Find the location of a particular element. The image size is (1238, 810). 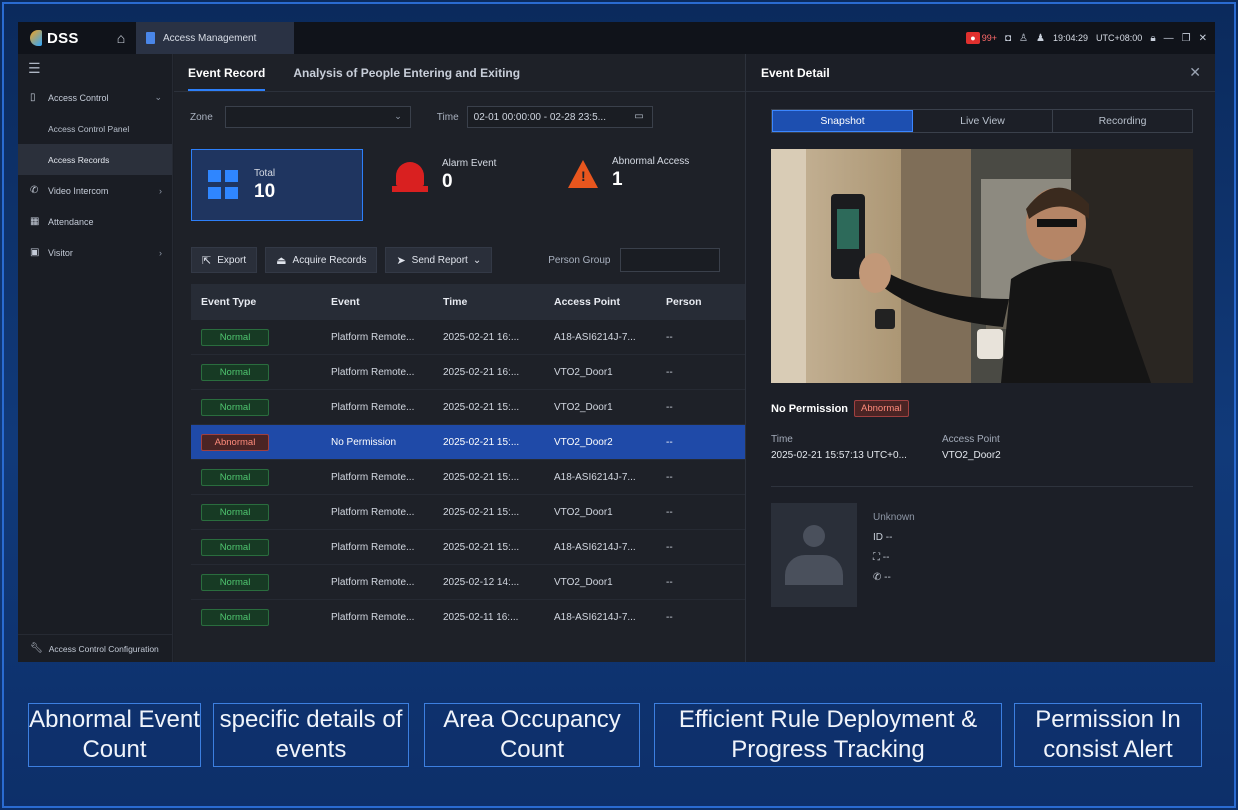

sidebar-item-access-control-configuration: 🔧︎ Access Control Configuration is located at coordinates (95, 648).